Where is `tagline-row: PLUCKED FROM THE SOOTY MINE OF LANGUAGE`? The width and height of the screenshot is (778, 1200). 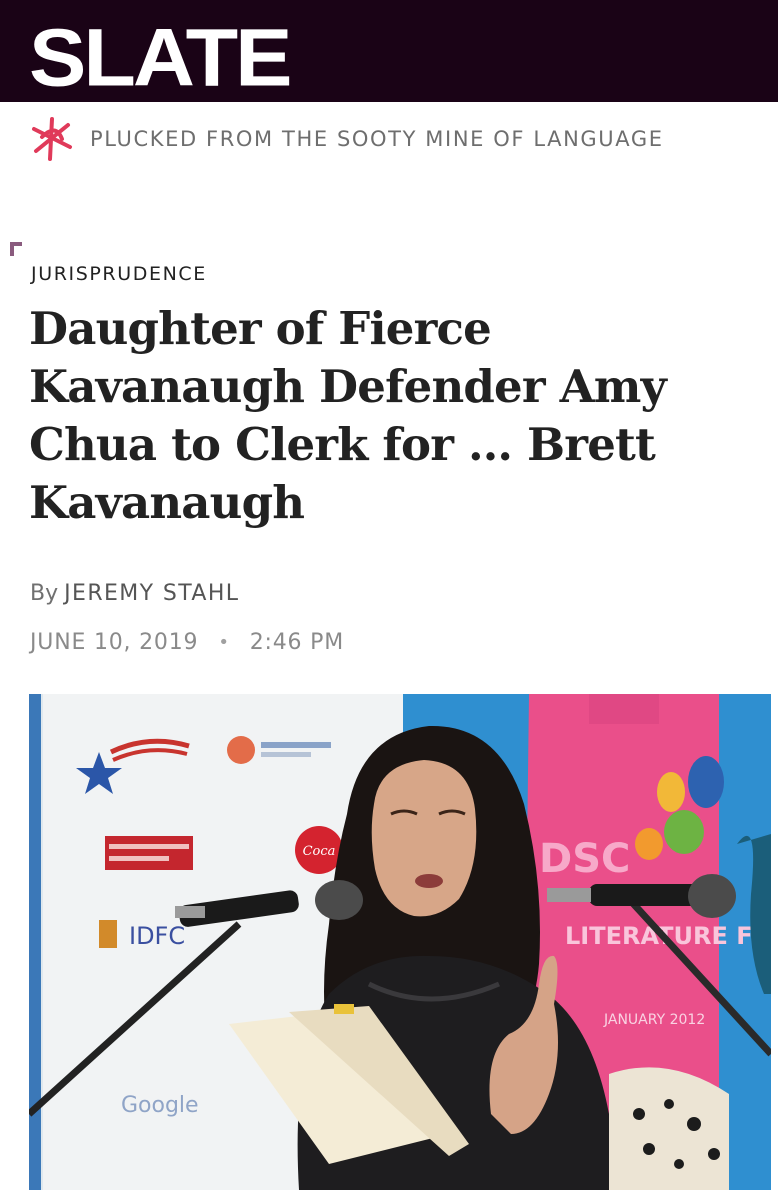 tagline-row: PLUCKED FROM THE SOOTY MINE OF LANGUAGE is located at coordinates (346, 139).